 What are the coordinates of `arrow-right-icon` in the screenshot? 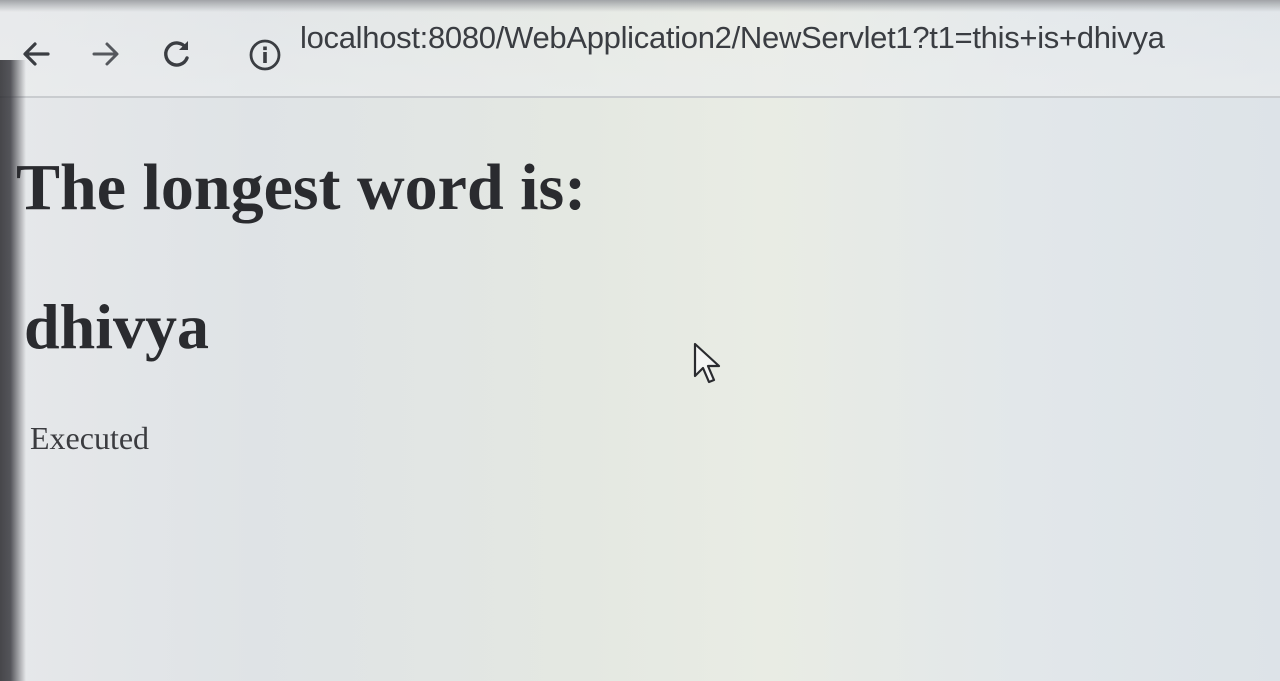 It's located at (105, 54).